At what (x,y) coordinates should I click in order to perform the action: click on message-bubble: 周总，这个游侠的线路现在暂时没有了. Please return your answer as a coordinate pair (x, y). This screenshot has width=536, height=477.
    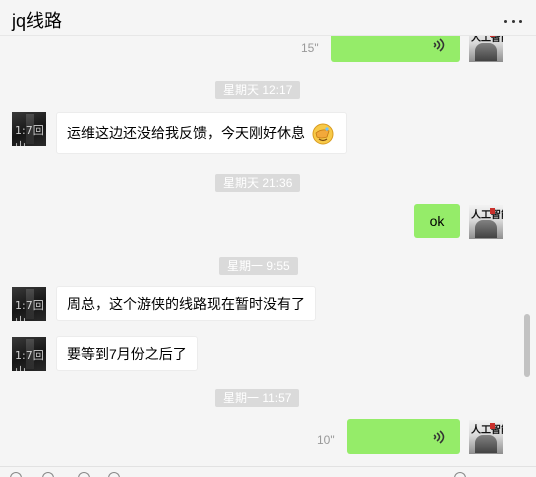
    Looking at the image, I should click on (186, 303).